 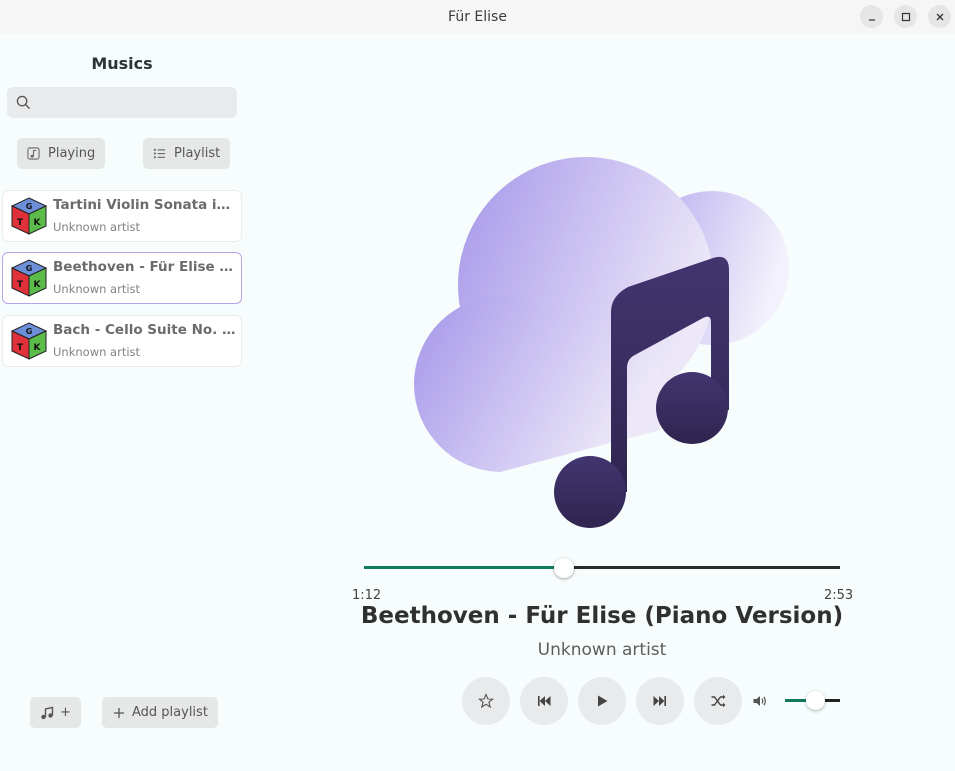 I want to click on previous-button, so click(x=544, y=701).